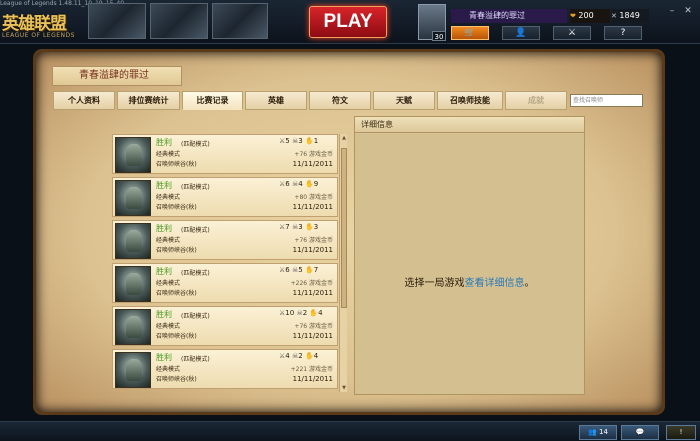 The image size is (700, 441). I want to click on minimize-button: –, so click(672, 11).